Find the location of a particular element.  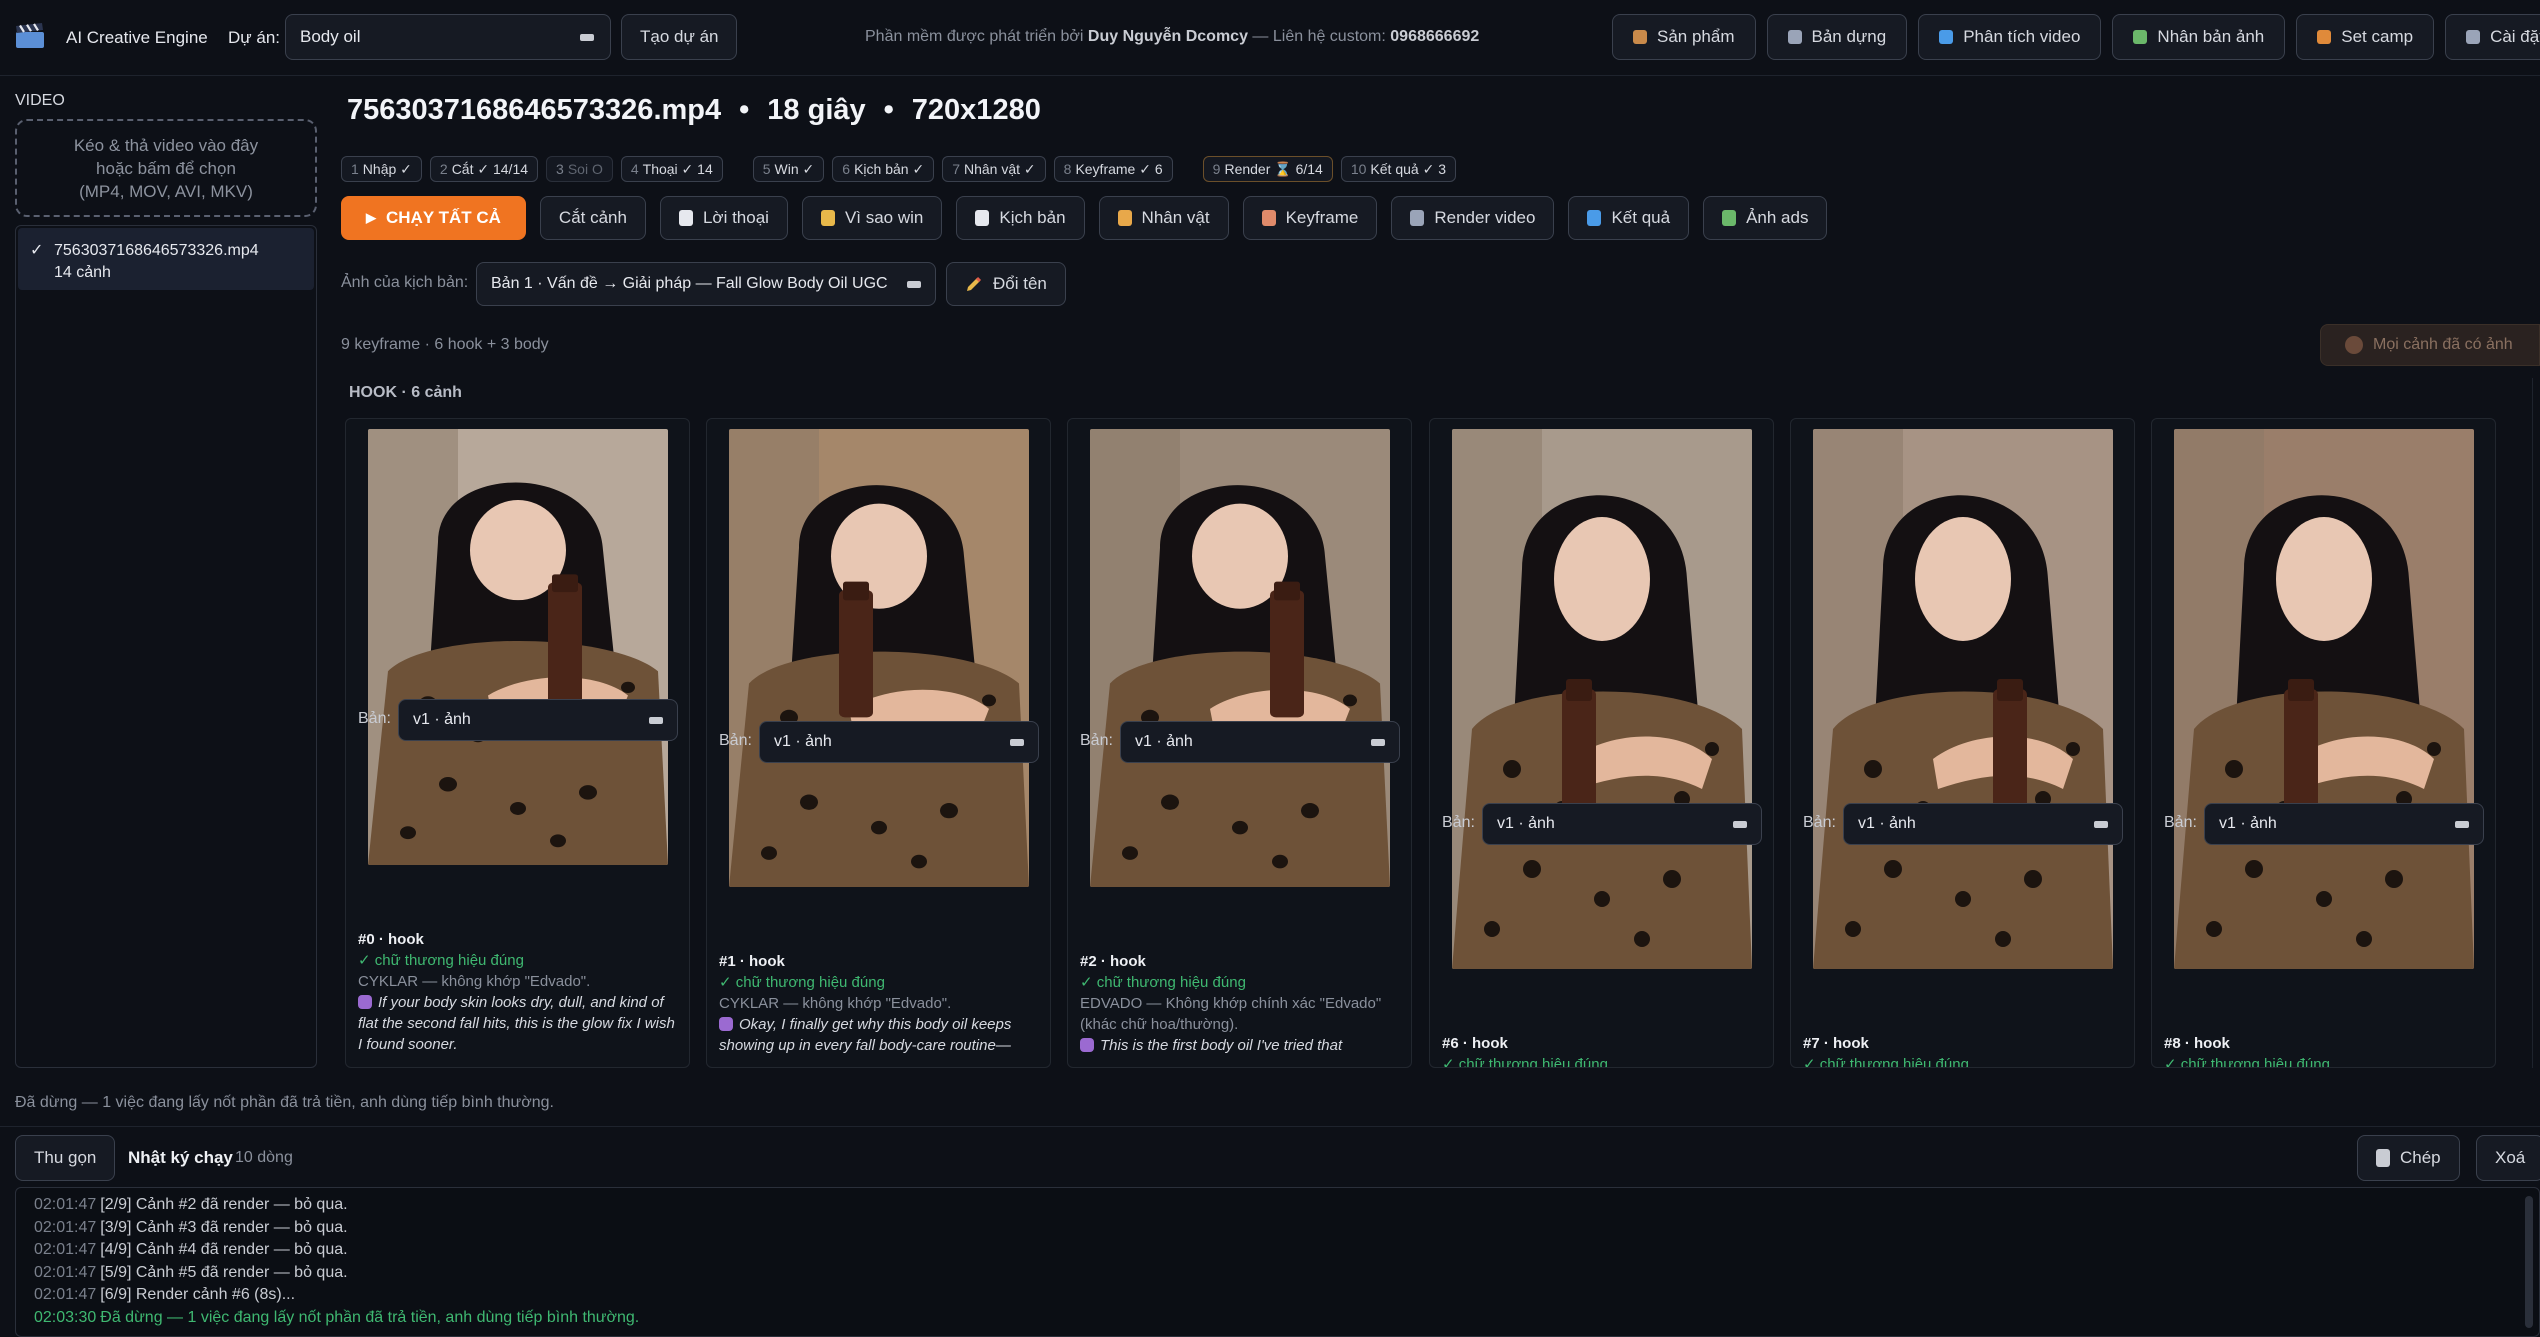

stage-number: 6 is located at coordinates (846, 169).